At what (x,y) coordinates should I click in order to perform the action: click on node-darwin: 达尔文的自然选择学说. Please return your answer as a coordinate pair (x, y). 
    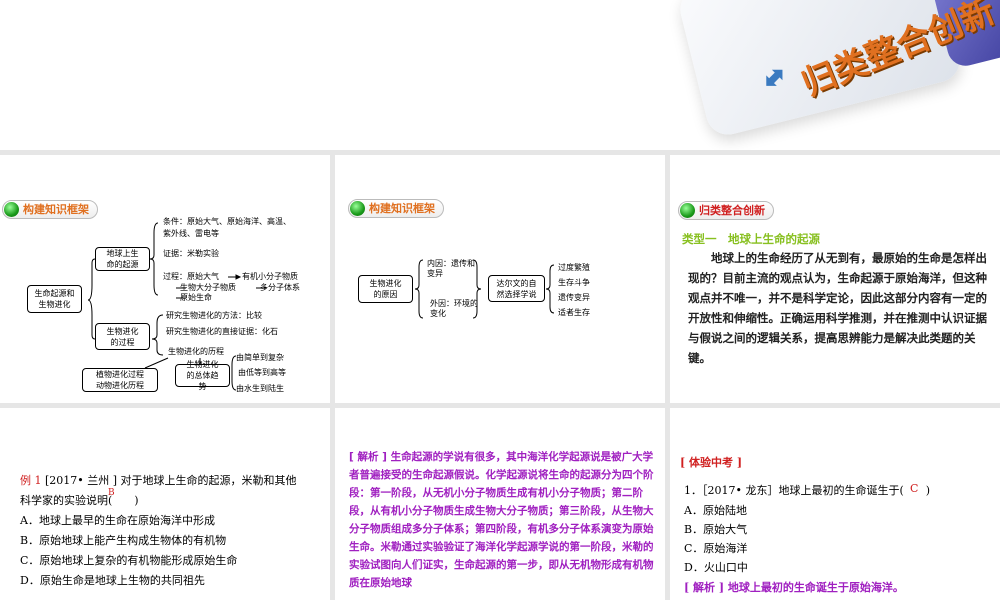
    Looking at the image, I should click on (516, 288).